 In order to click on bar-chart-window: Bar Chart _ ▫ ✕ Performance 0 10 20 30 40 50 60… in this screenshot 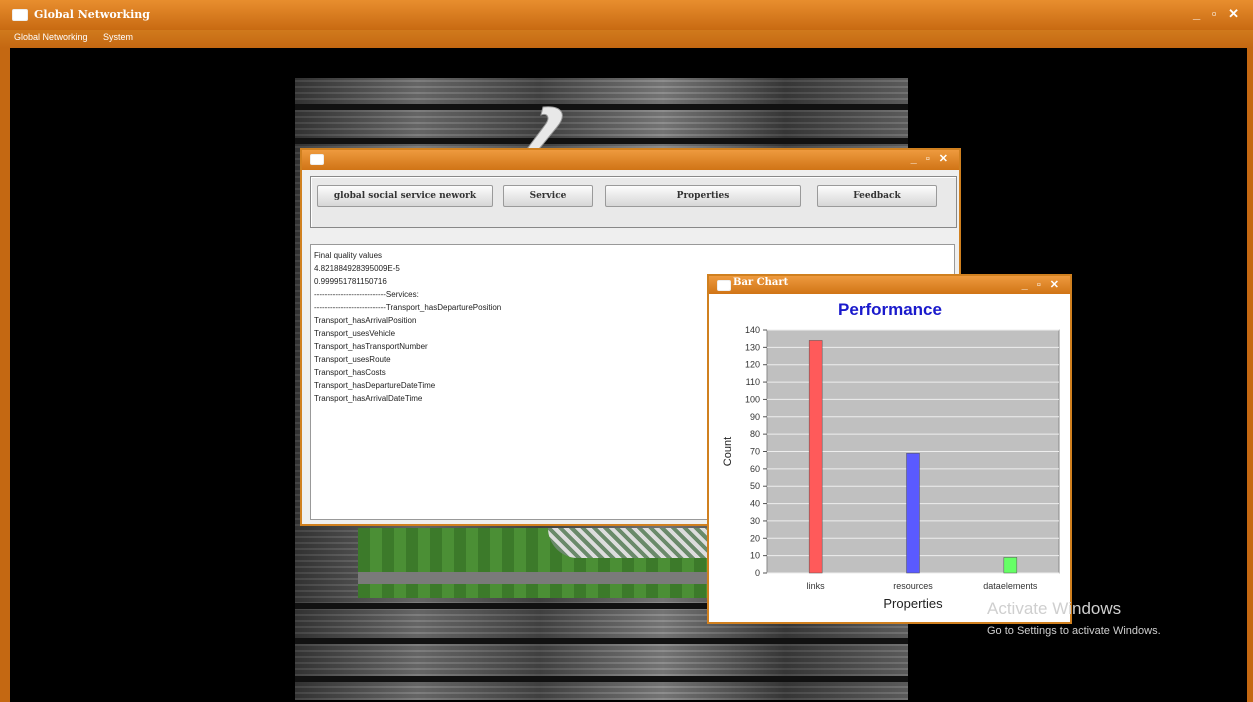, I will do `click(889, 449)`.